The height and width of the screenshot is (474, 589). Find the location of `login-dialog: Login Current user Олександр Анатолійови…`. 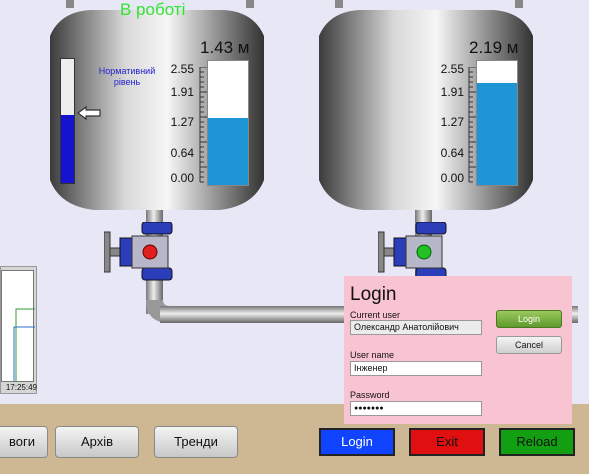

login-dialog: Login Current user Олександр Анатолійови… is located at coordinates (458, 350).